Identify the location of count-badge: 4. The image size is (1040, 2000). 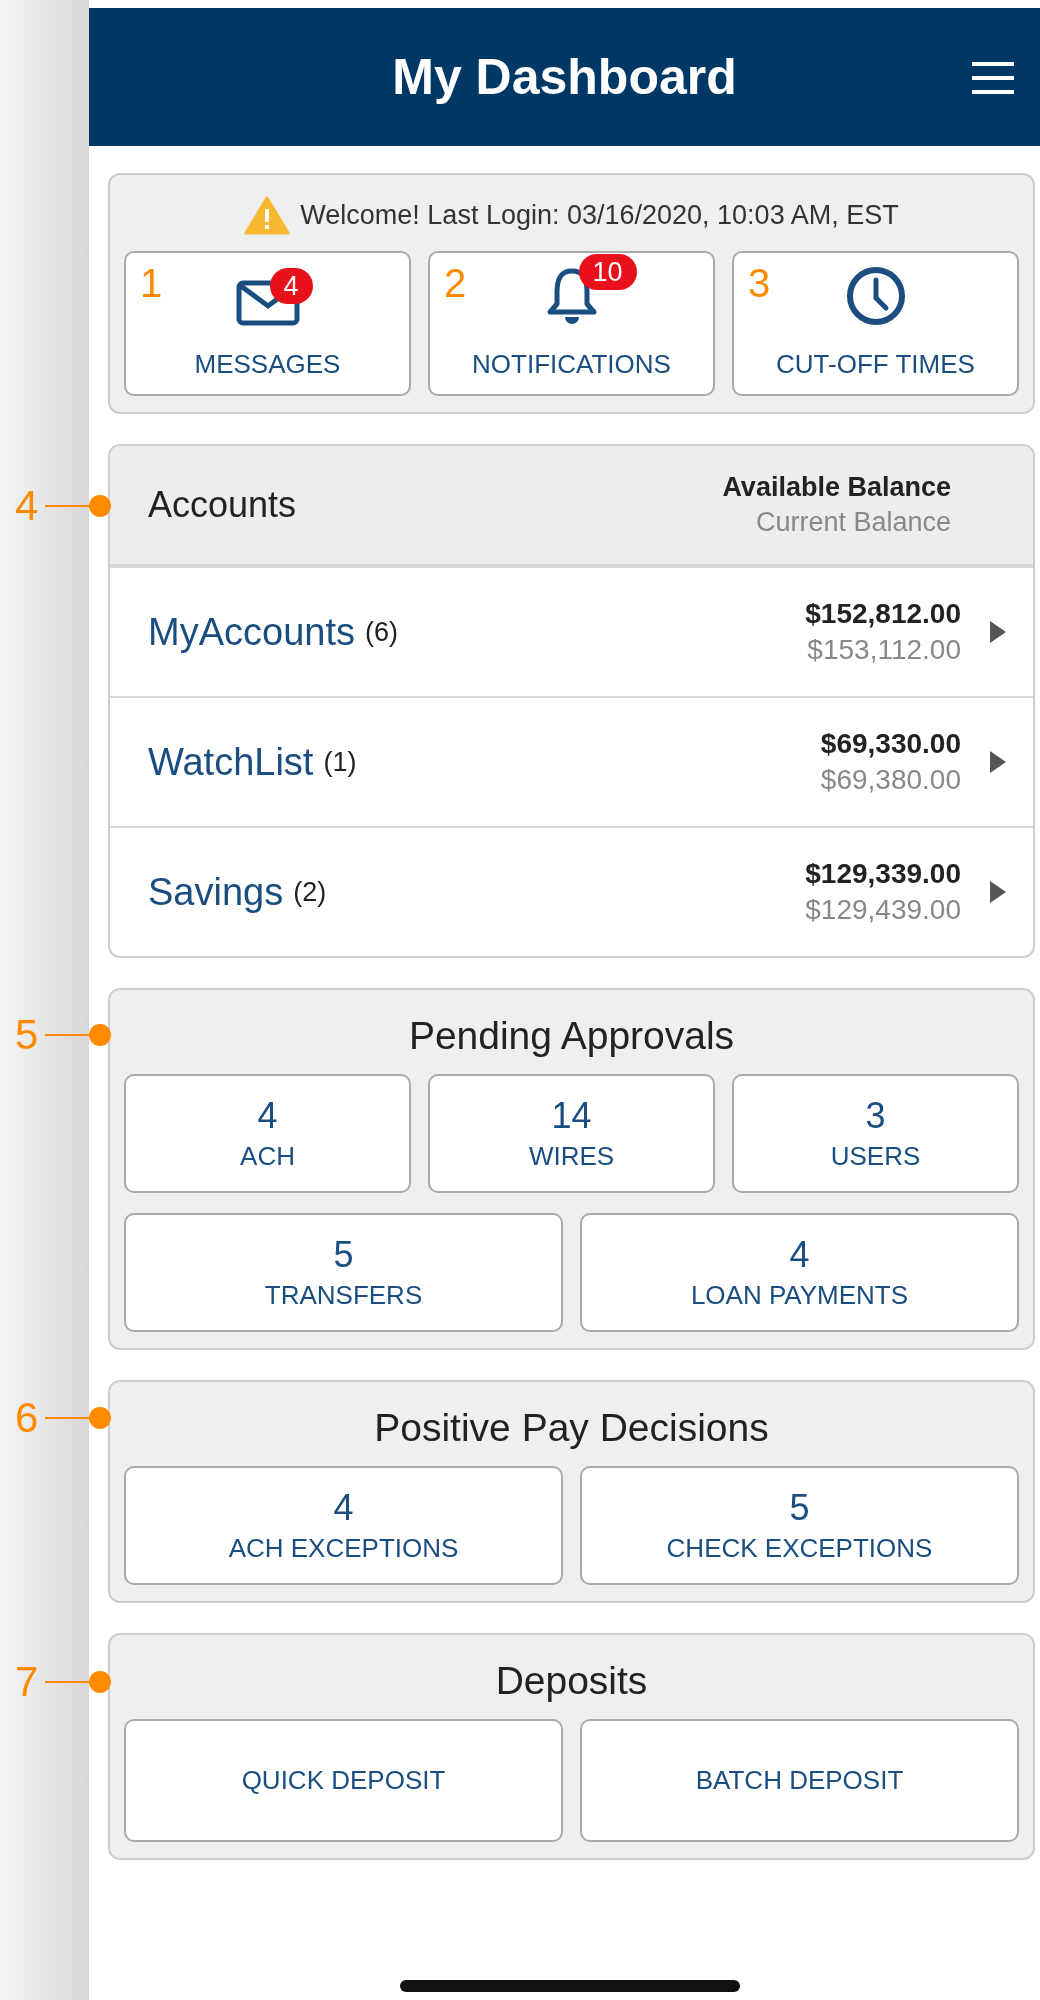
(291, 286).